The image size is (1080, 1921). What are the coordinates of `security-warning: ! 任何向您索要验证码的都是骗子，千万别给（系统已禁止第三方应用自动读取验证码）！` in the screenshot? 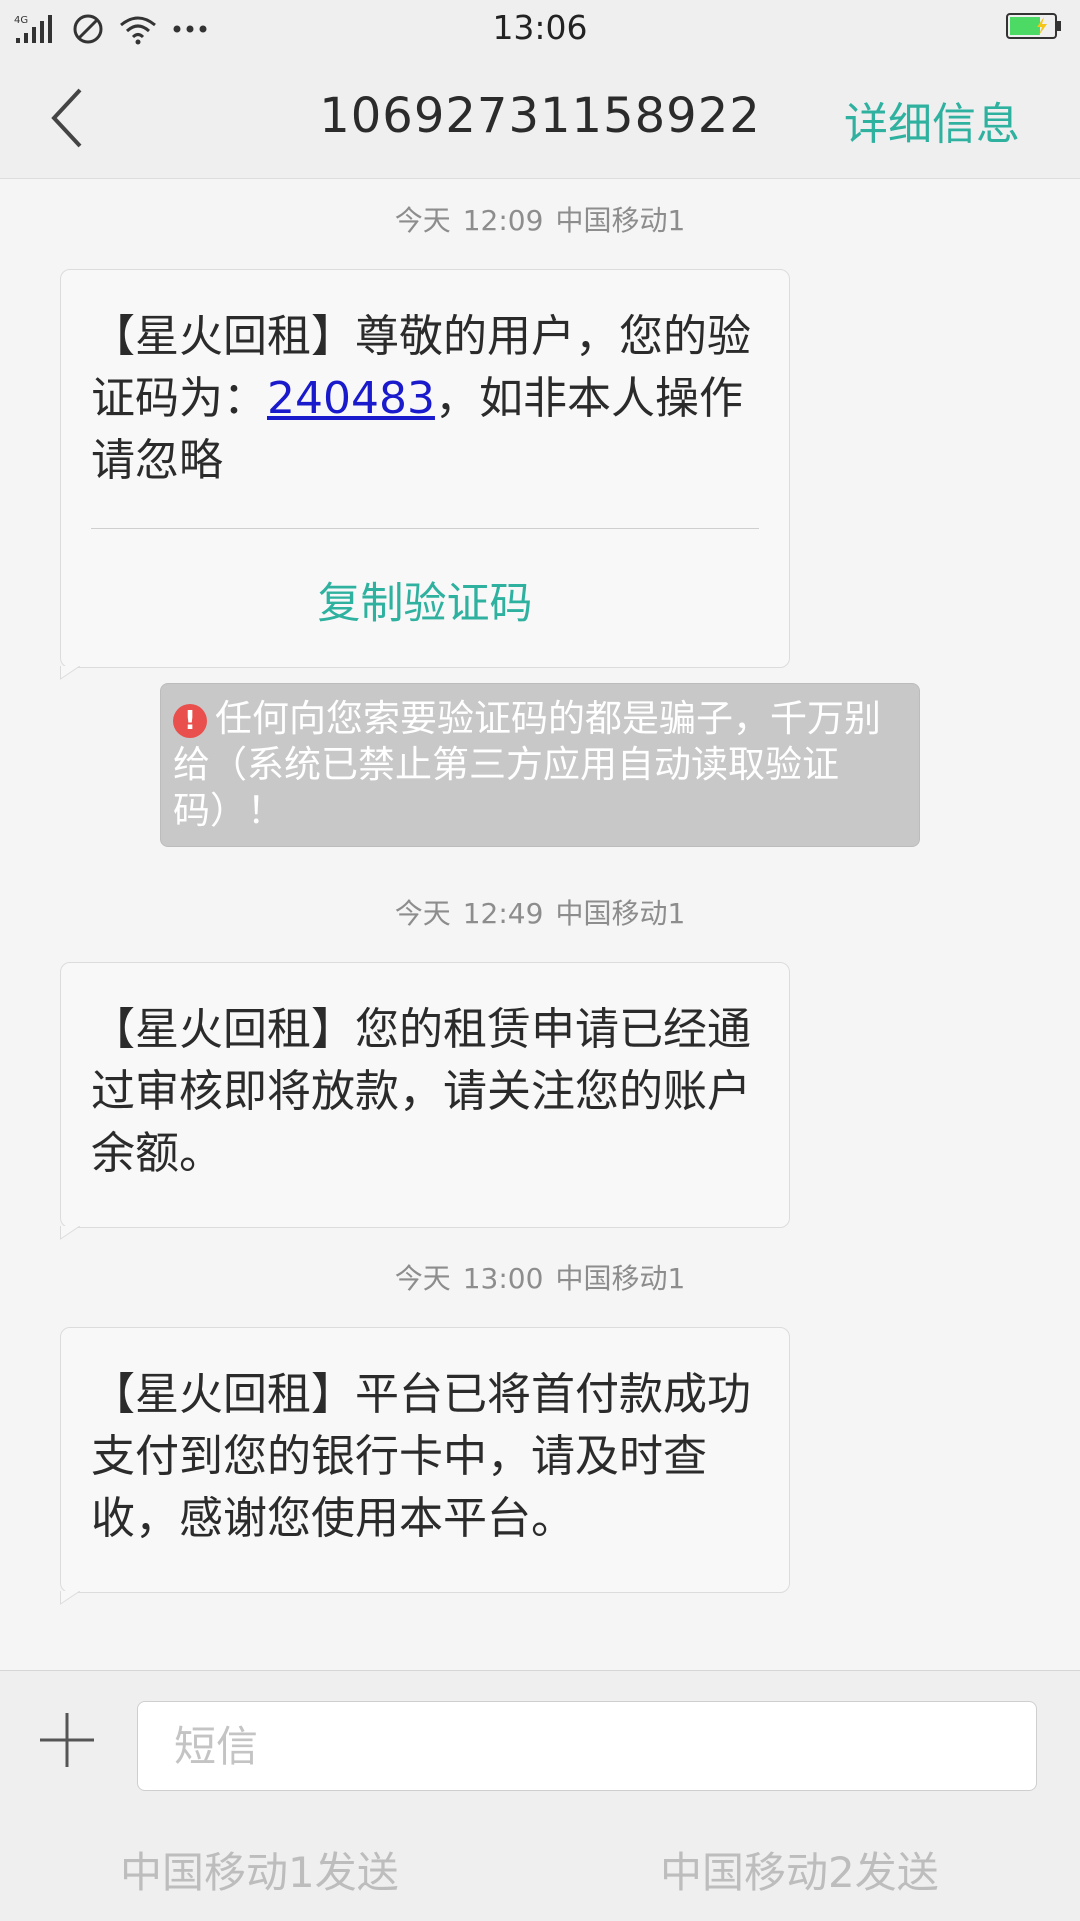 It's located at (540, 765).